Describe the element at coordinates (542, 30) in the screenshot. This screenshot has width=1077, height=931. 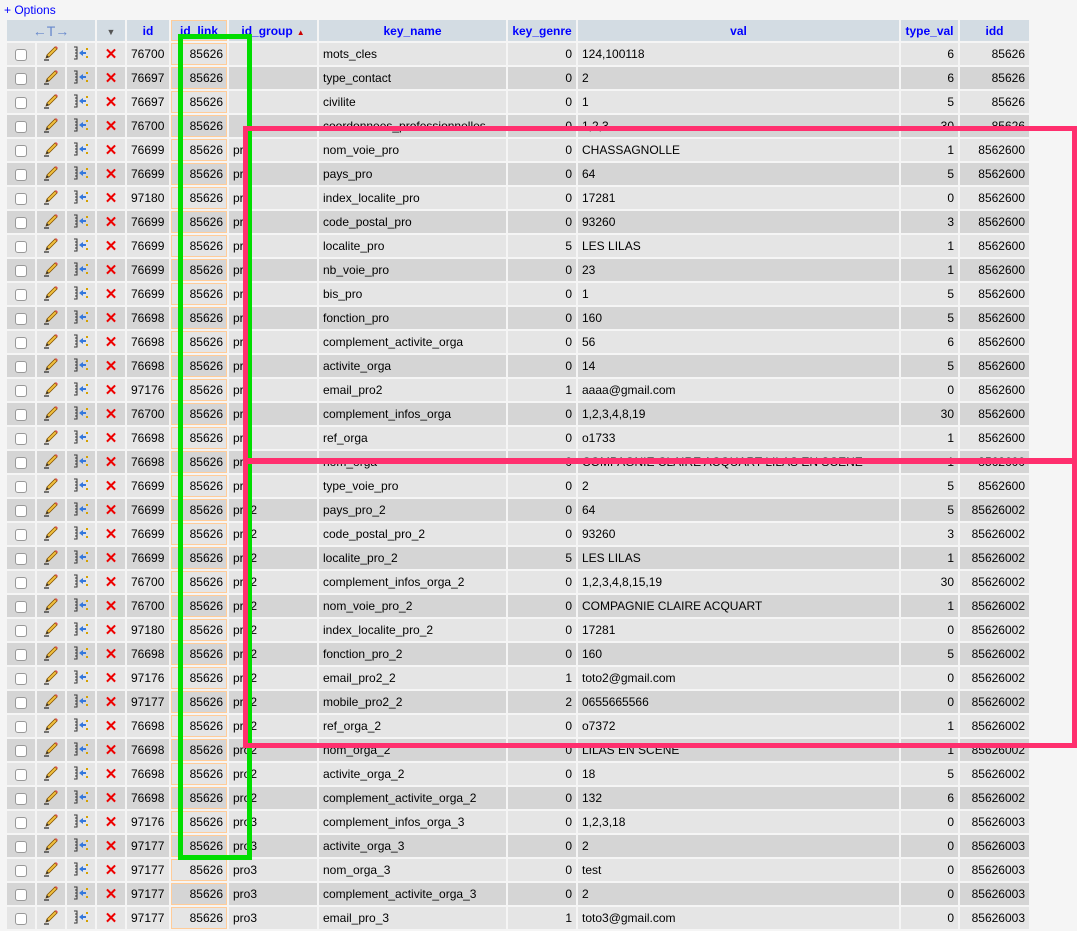
I see `col-header-key-genre: key_genre` at that location.